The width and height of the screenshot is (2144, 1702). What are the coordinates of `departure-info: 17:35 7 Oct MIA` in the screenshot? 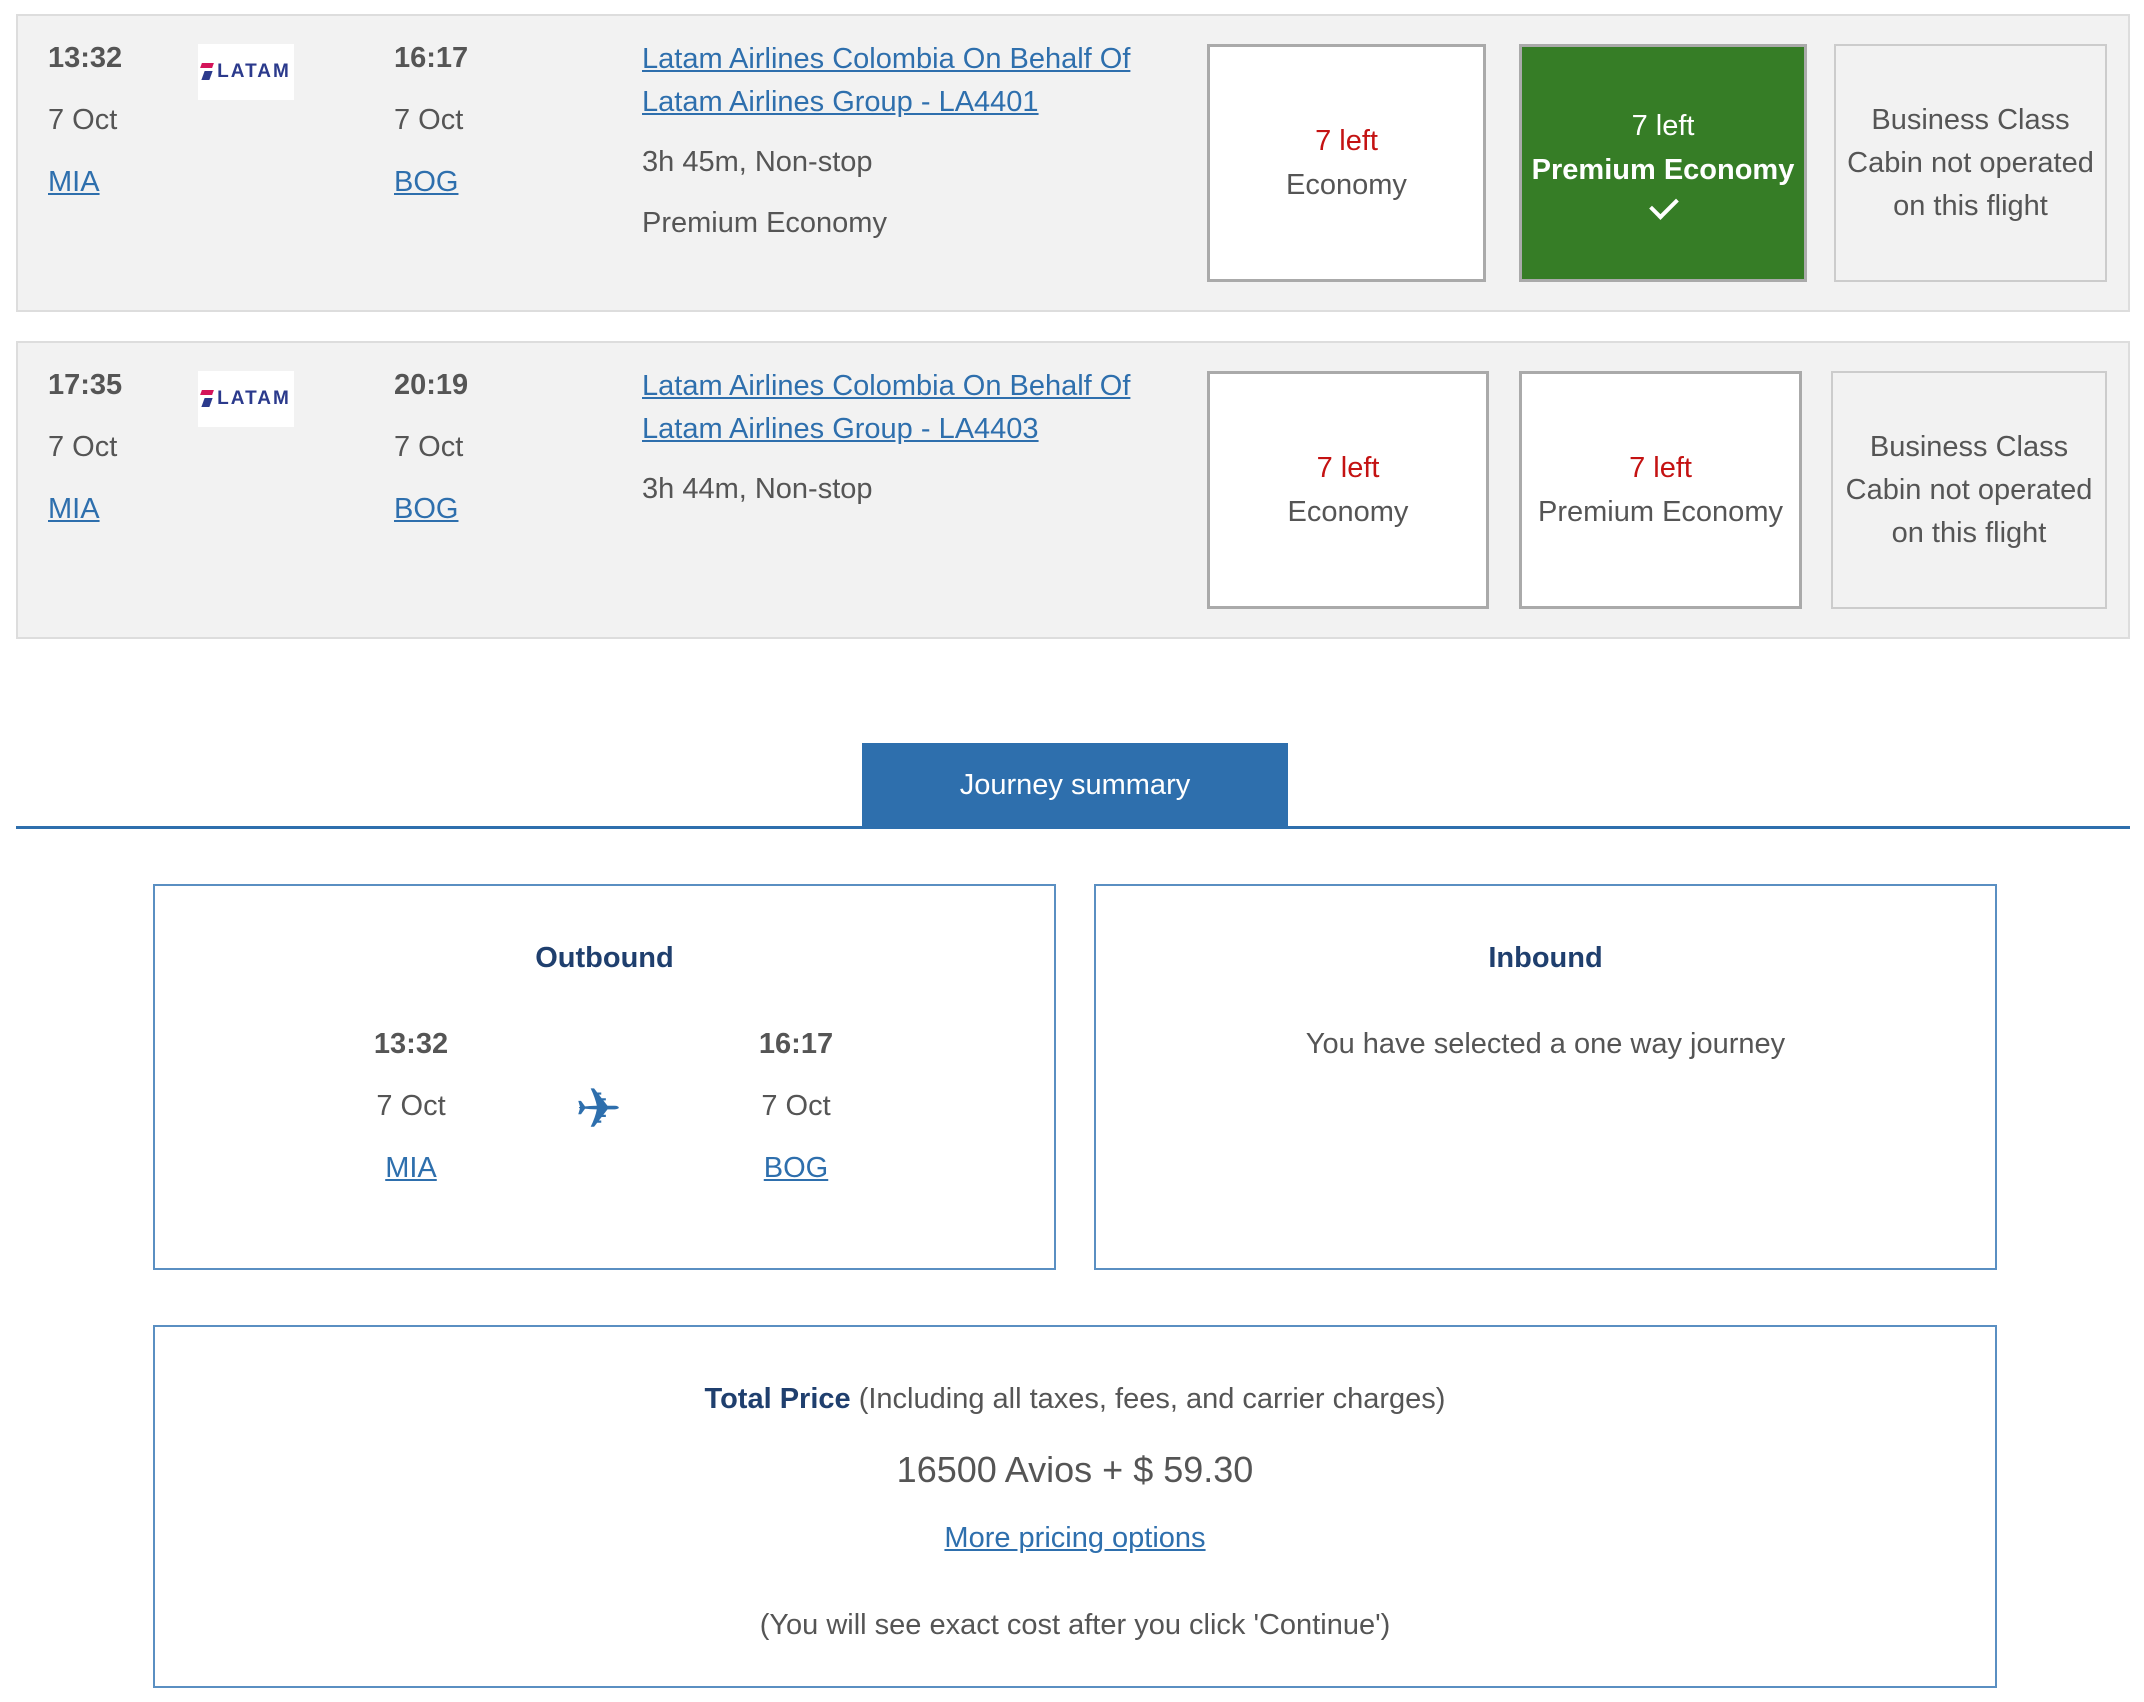 It's located at (85, 447).